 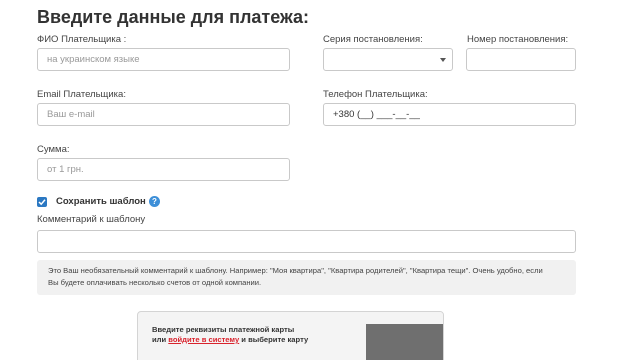 What do you see at coordinates (163, 59) in the screenshot?
I see `fio-input: на украинском языке` at bounding box center [163, 59].